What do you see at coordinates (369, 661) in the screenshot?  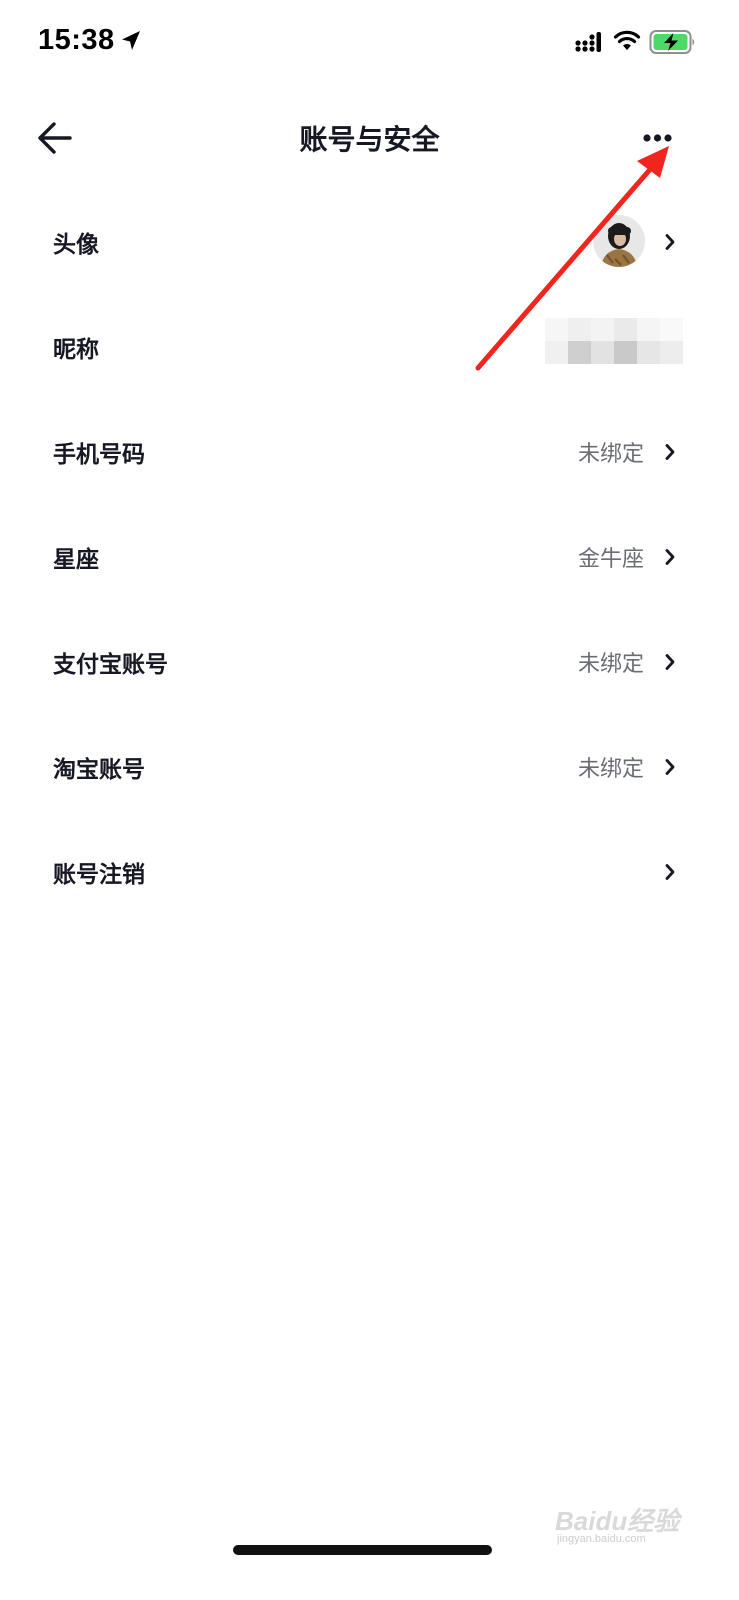 I see `row-alipay: 支付宝账号 未绑定` at bounding box center [369, 661].